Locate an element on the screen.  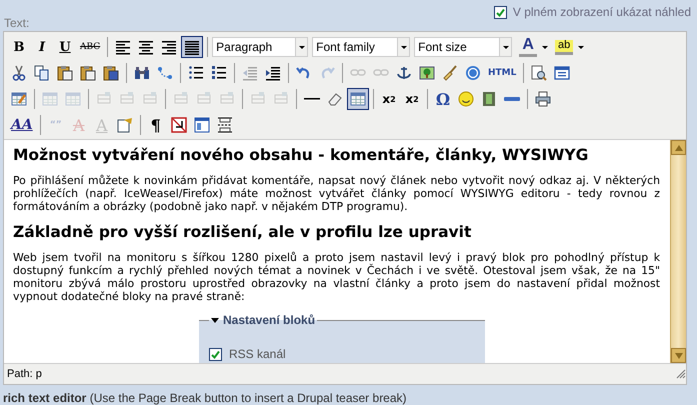
editor-hint: rich text editor (Use the Page Break button to insert a Drupal teaser break) is located at coordinates (205, 398).